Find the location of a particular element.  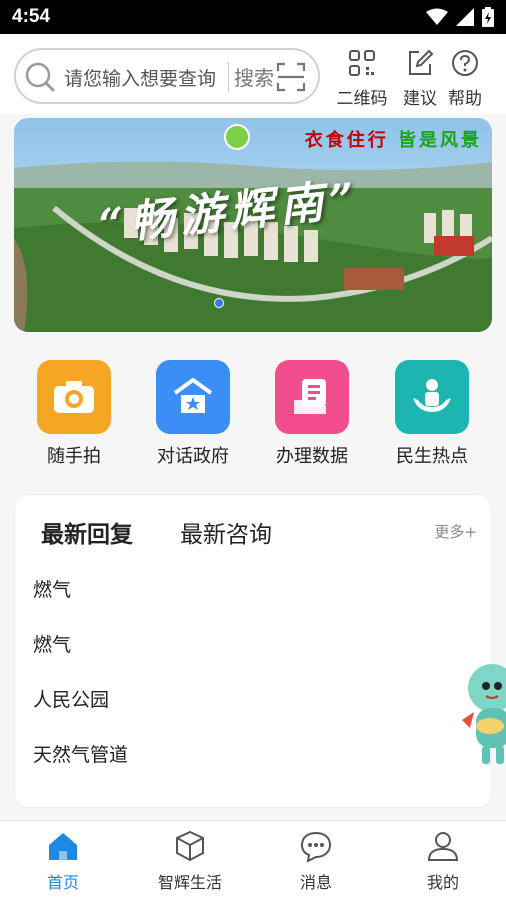

quick-action-hotspot: 民生热点 is located at coordinates (432, 414).